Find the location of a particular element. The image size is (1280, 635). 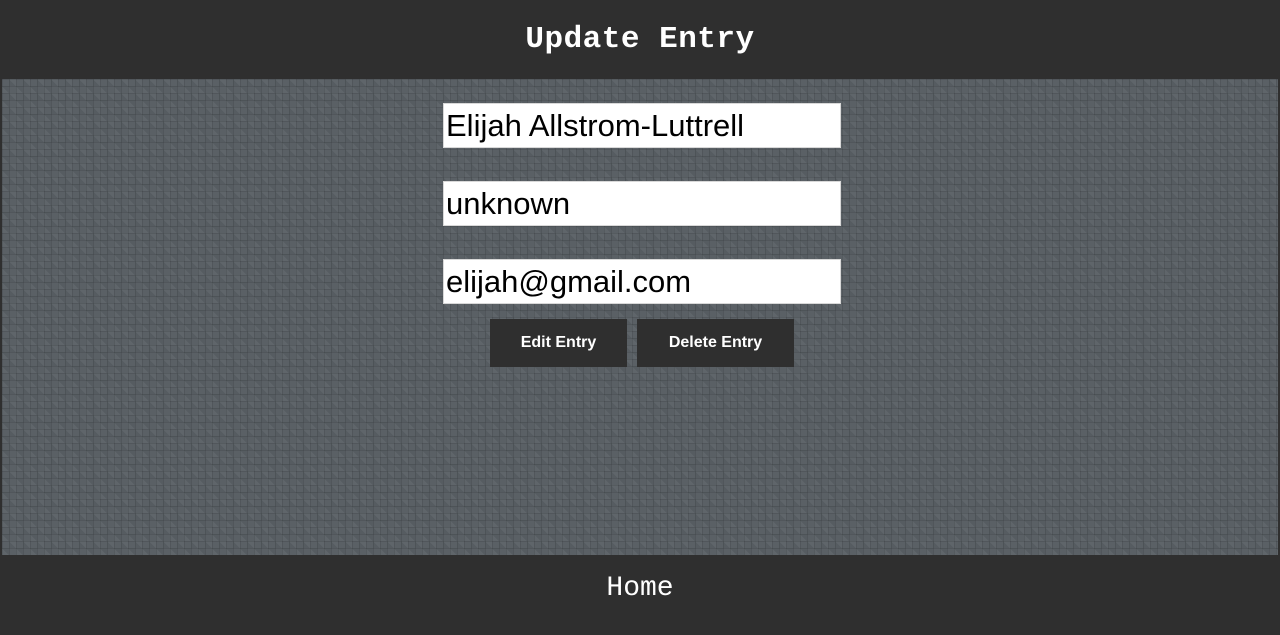

page-title: Update Entry is located at coordinates (640, 39).